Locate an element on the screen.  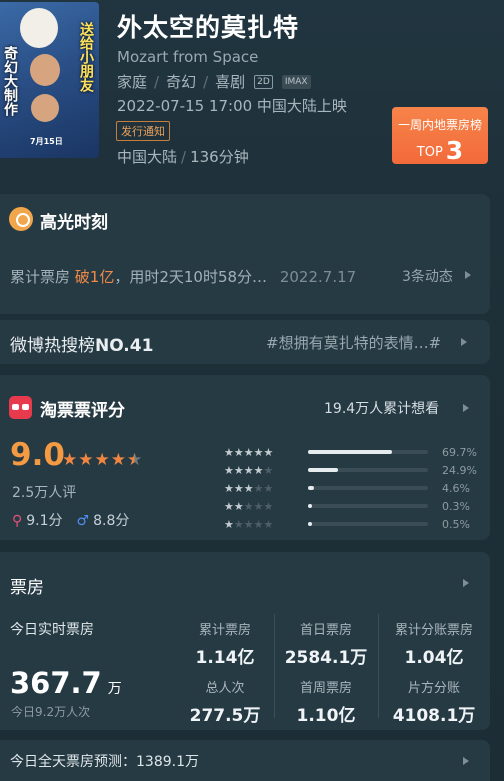
weibo-label: 微博热搜榜NO.41 is located at coordinates (81, 343).